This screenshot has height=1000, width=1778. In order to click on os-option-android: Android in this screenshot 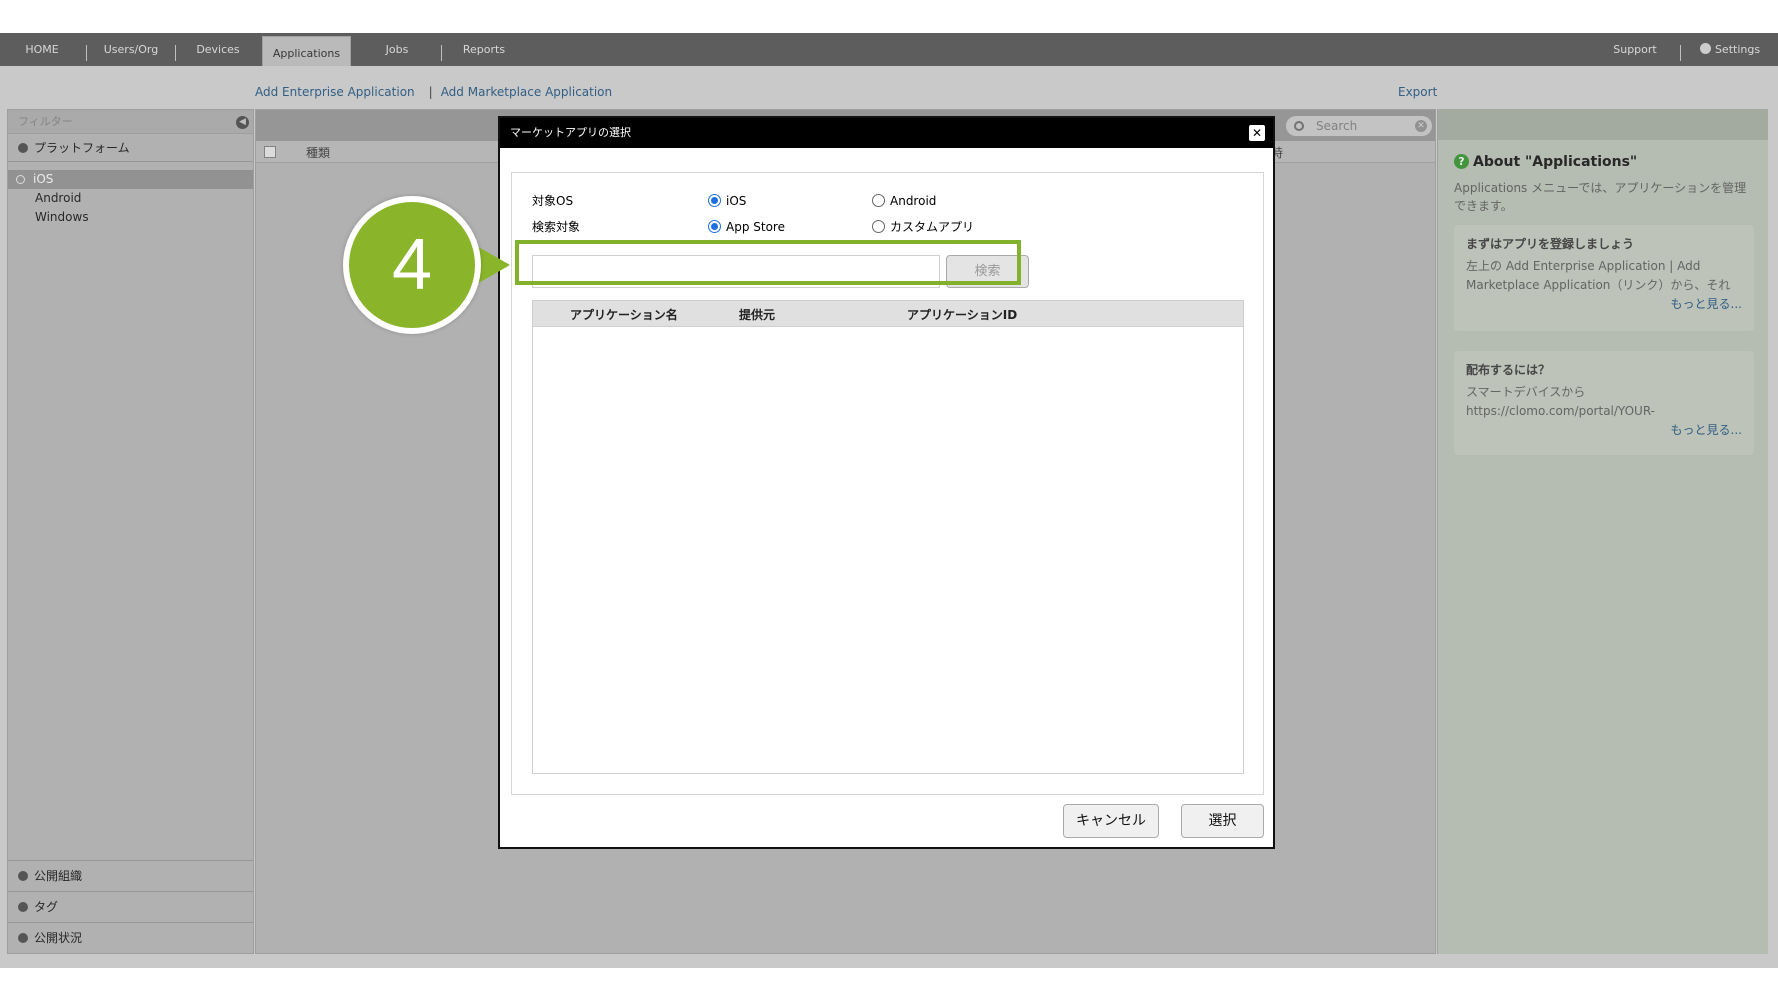, I will do `click(904, 201)`.